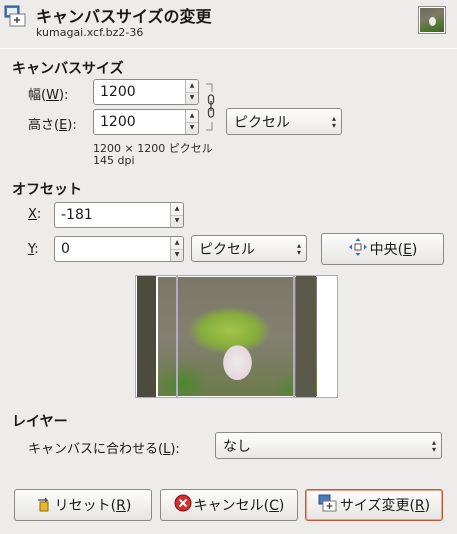 The width and height of the screenshot is (457, 534). What do you see at coordinates (52, 125) in the screenshot?
I see `height-label: 高さ(E):` at bounding box center [52, 125].